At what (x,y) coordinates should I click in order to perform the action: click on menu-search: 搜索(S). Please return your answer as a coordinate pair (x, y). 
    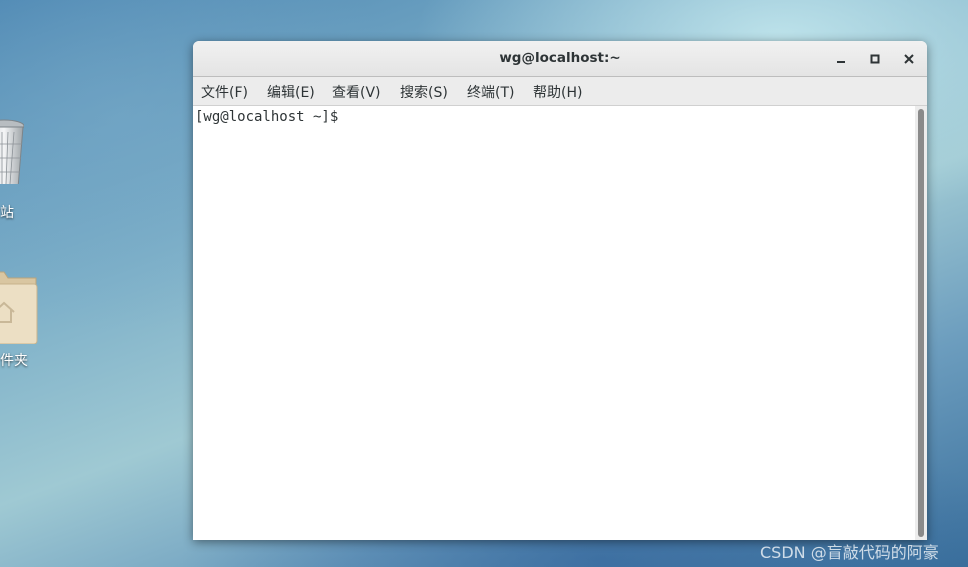
    Looking at the image, I should click on (424, 92).